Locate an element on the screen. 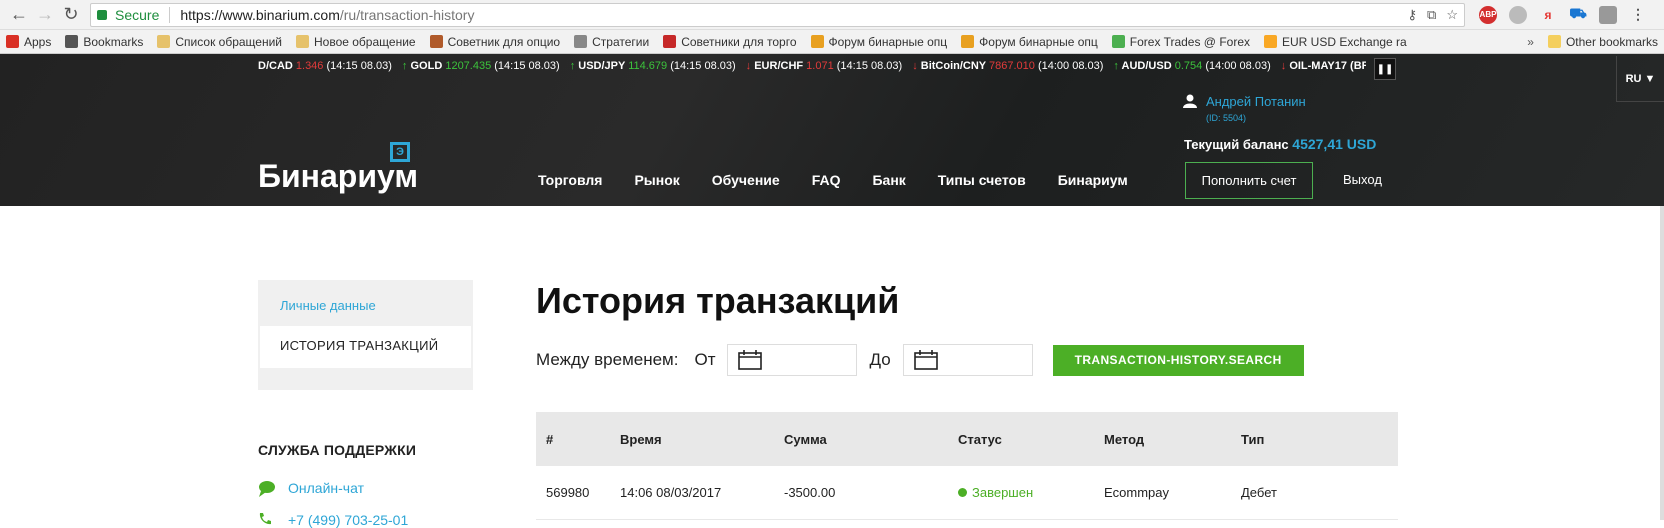 This screenshot has width=1664, height=528. other-bookmarks: » Other bookmarks is located at coordinates (1592, 42).